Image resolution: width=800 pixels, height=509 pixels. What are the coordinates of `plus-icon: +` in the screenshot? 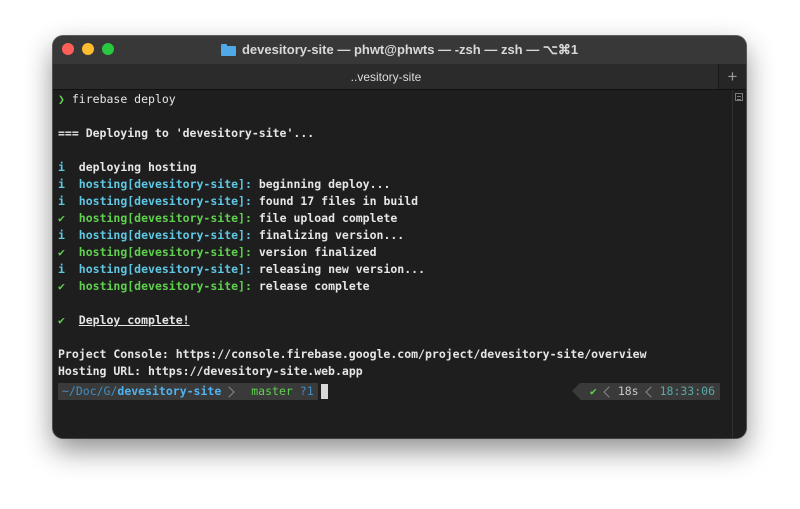 It's located at (732, 76).